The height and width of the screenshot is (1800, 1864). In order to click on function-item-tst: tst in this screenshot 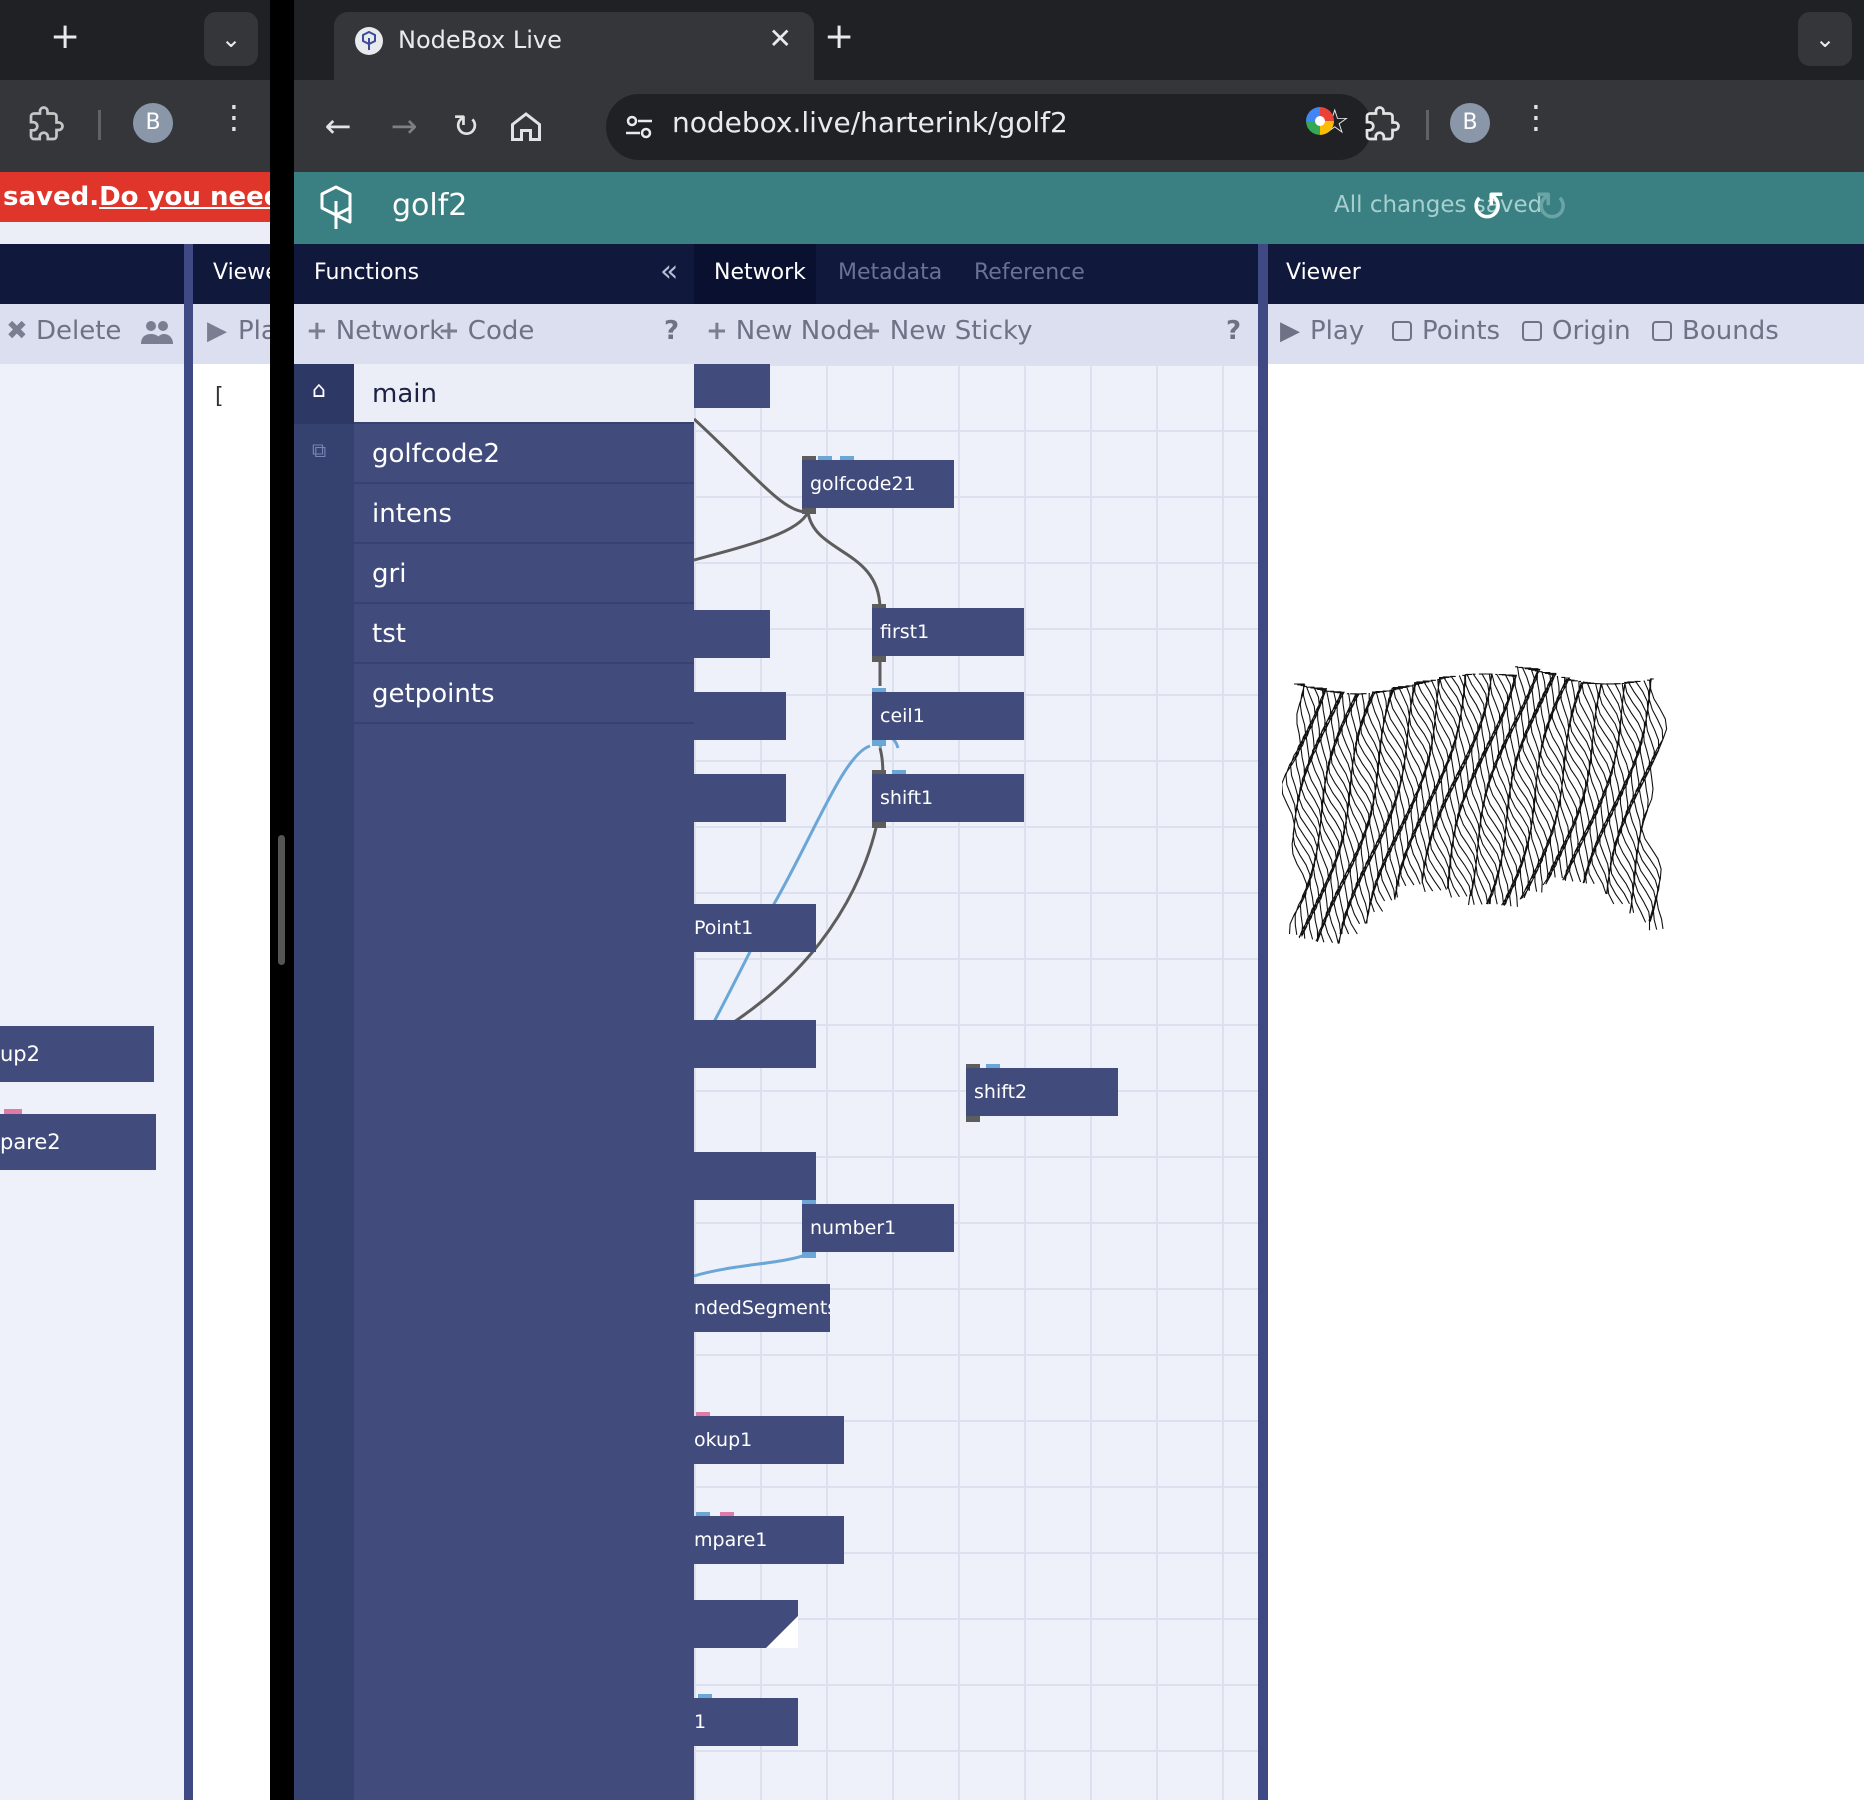, I will do `click(524, 634)`.